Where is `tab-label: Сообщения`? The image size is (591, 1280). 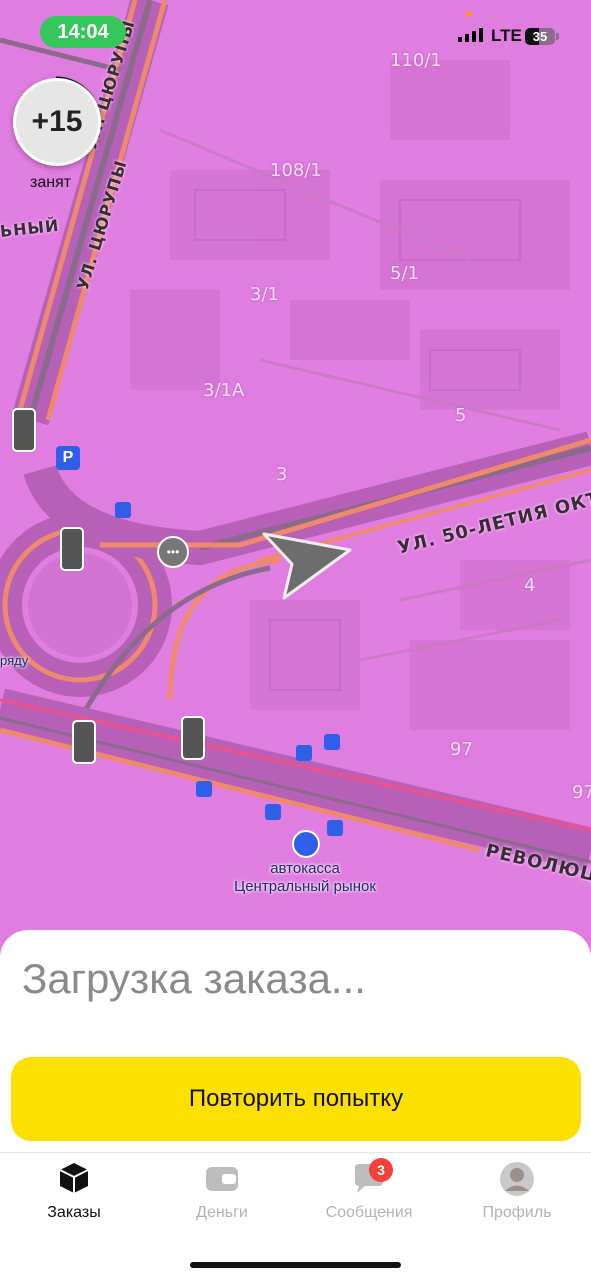
tab-label: Сообщения is located at coordinates (369, 1212).